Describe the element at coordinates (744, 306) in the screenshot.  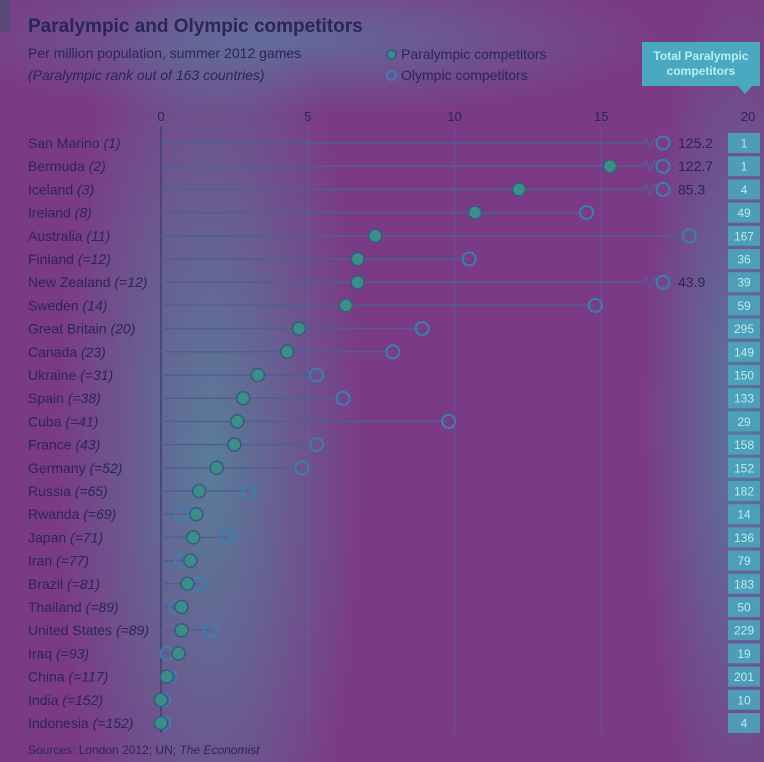
I see `total-value: 59` at that location.